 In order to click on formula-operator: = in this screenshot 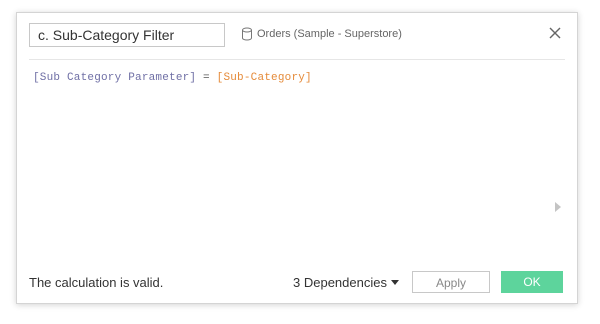, I will do `click(206, 78)`.